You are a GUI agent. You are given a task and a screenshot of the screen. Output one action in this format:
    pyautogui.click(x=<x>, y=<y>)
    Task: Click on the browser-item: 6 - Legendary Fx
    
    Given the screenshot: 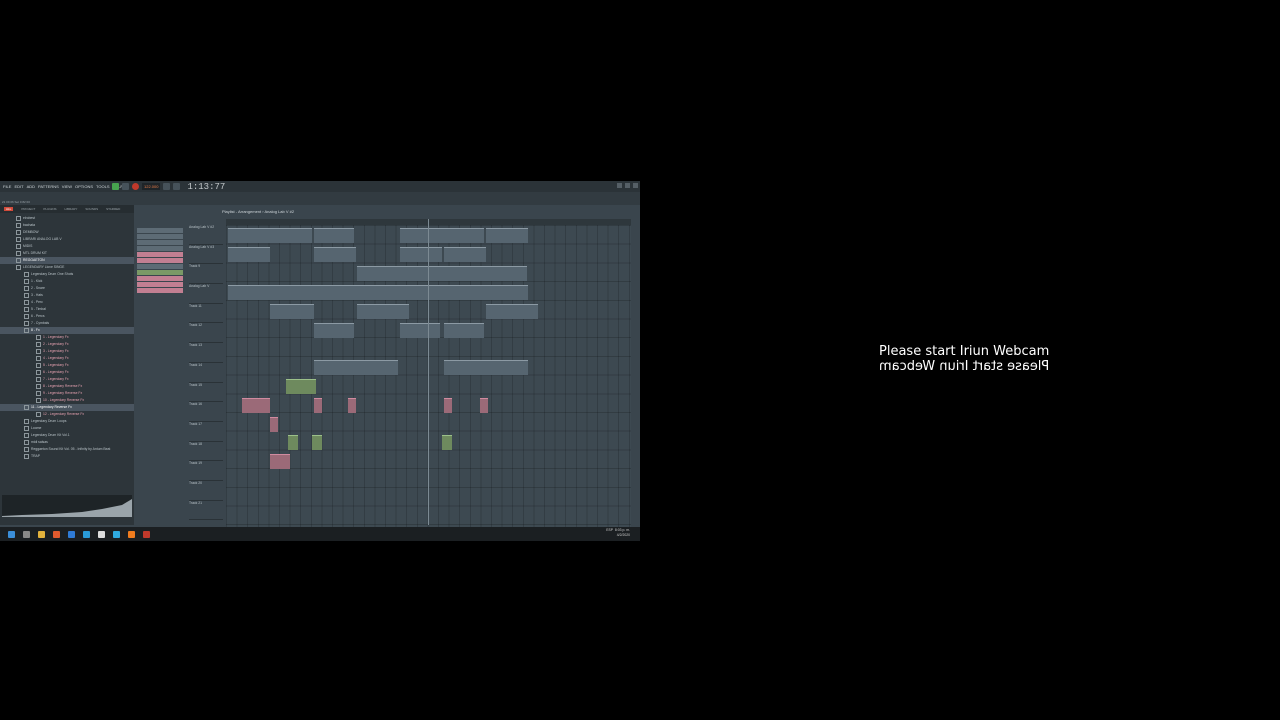 What is the action you would take?
    pyautogui.click(x=67, y=372)
    